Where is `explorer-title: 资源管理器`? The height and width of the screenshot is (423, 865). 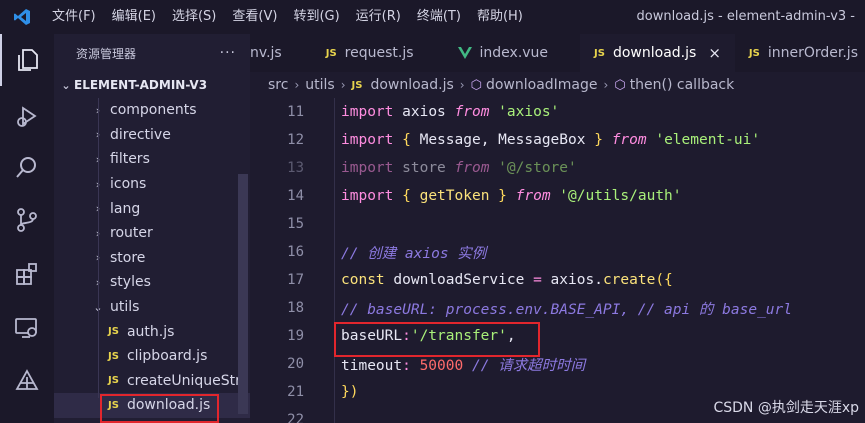 explorer-title: 资源管理器 is located at coordinates (106, 53).